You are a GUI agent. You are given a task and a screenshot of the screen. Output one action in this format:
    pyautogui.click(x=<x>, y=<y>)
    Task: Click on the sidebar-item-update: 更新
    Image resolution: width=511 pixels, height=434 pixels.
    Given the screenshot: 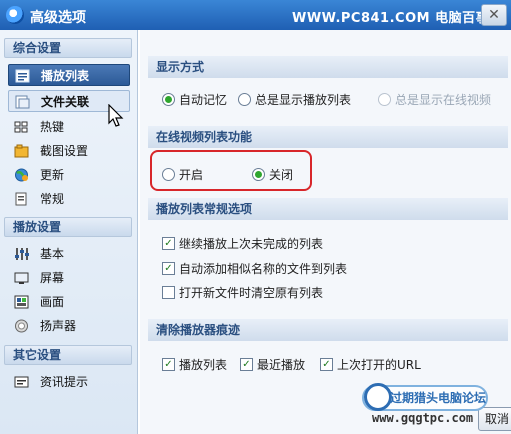 What is the action you would take?
    pyautogui.click(x=69, y=175)
    